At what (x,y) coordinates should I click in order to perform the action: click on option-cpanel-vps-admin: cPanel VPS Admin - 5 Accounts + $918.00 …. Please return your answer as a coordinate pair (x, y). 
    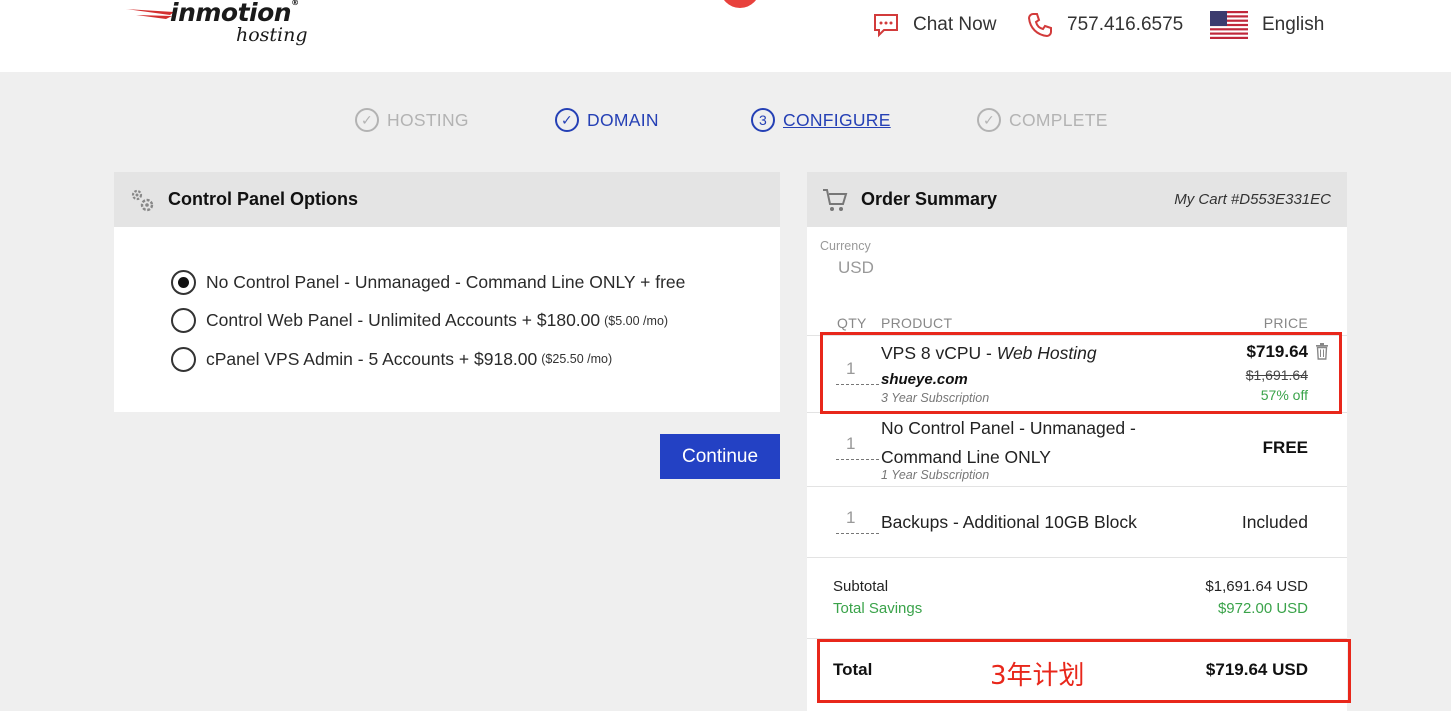
    Looking at the image, I should click on (475, 359).